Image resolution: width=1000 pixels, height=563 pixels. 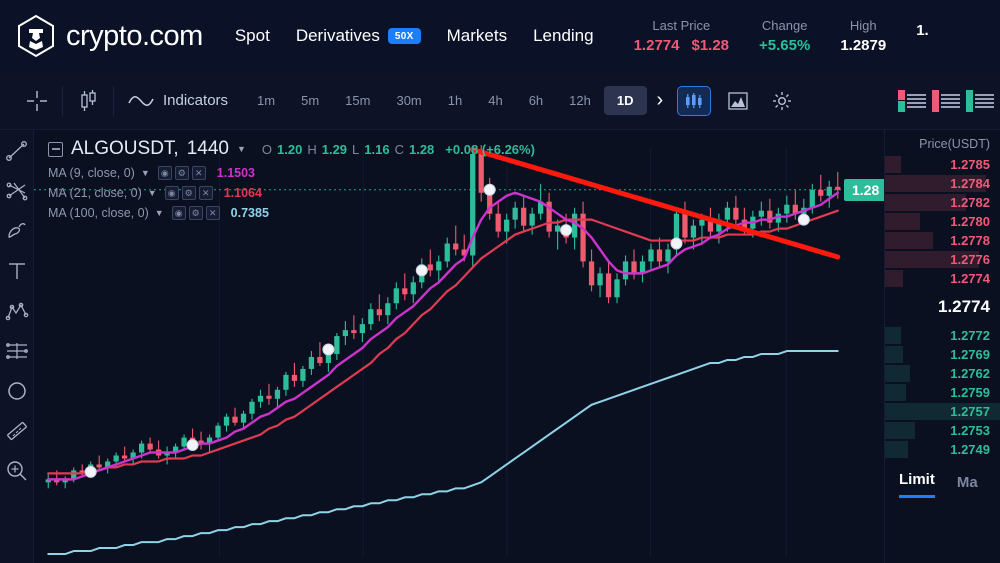 I want to click on timeframe-15m: 15m, so click(x=357, y=100).